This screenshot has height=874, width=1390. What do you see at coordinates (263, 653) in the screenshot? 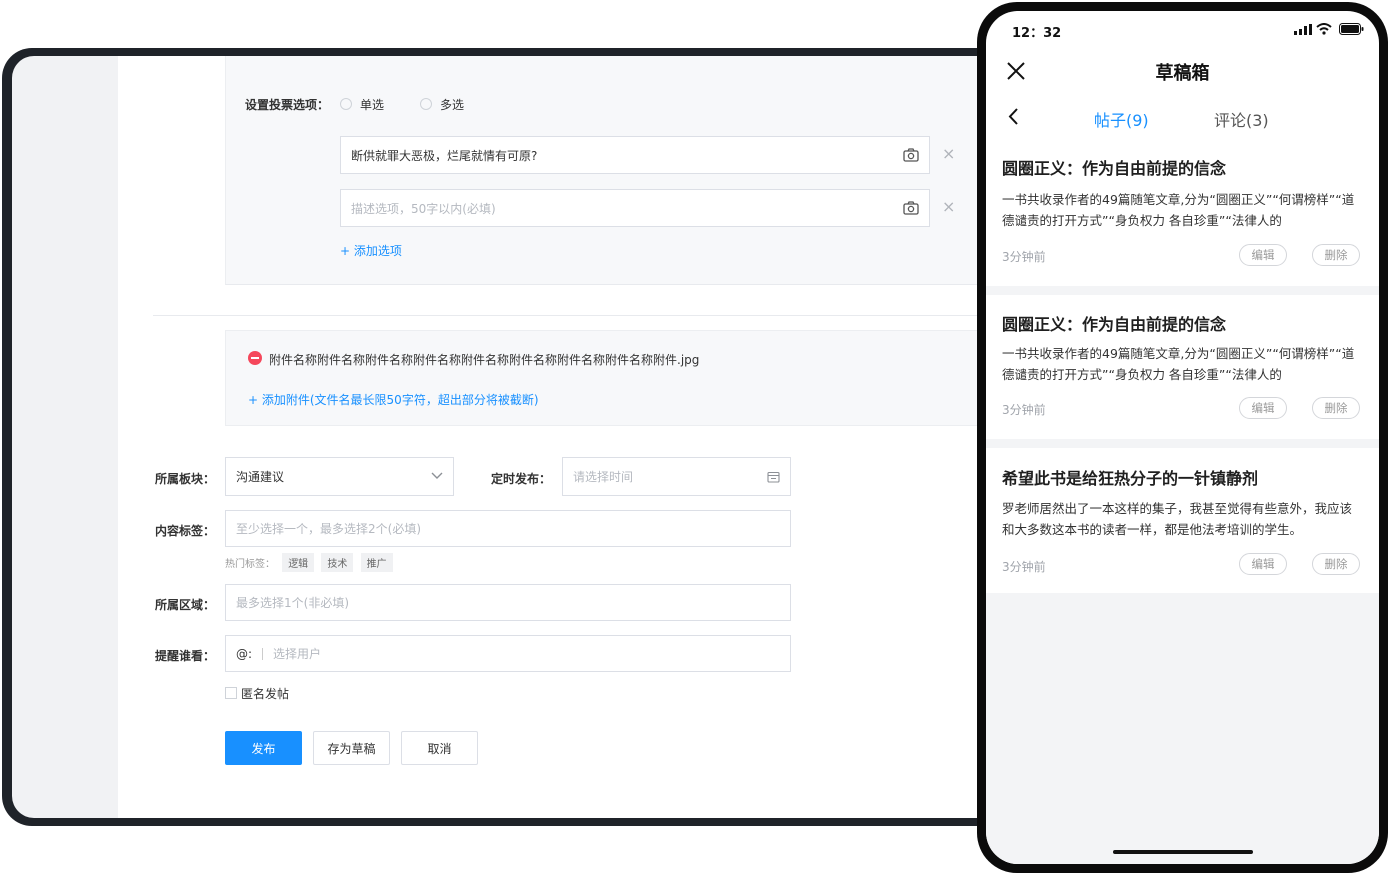
I see `separator` at bounding box center [263, 653].